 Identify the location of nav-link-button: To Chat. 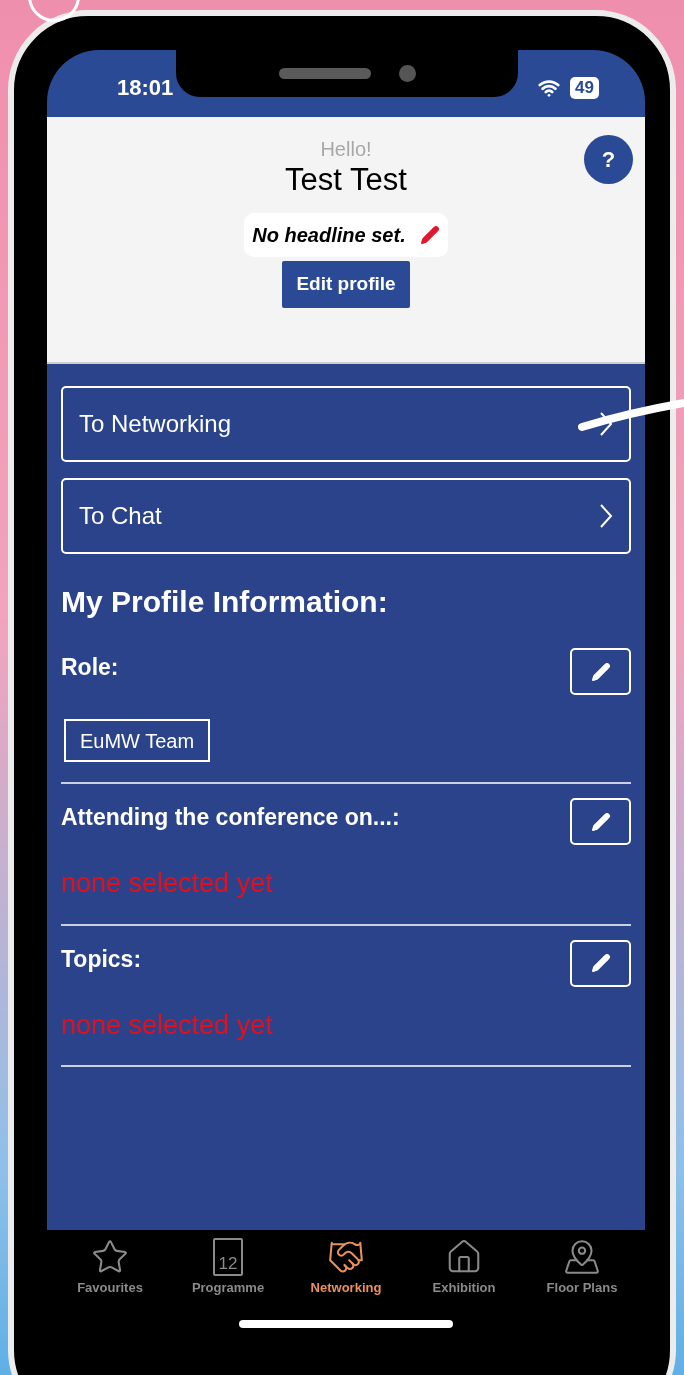
(346, 516).